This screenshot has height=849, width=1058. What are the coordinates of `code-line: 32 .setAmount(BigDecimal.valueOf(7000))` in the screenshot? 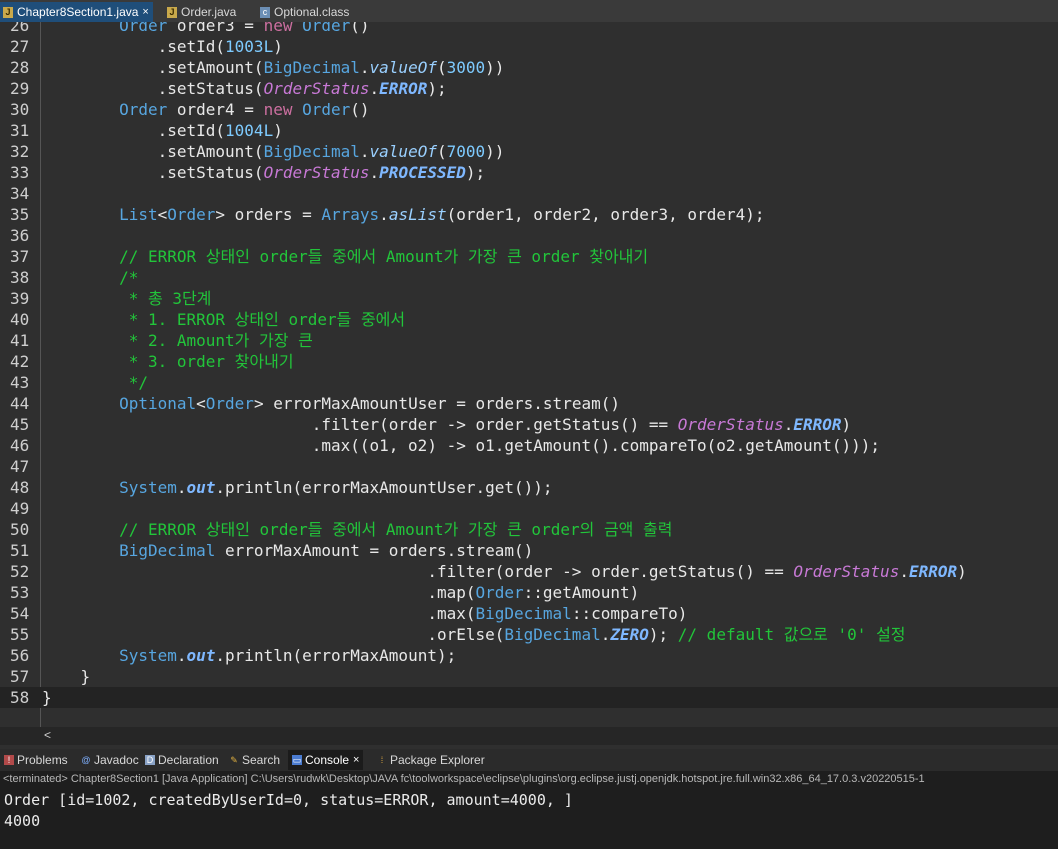 It's located at (529, 151).